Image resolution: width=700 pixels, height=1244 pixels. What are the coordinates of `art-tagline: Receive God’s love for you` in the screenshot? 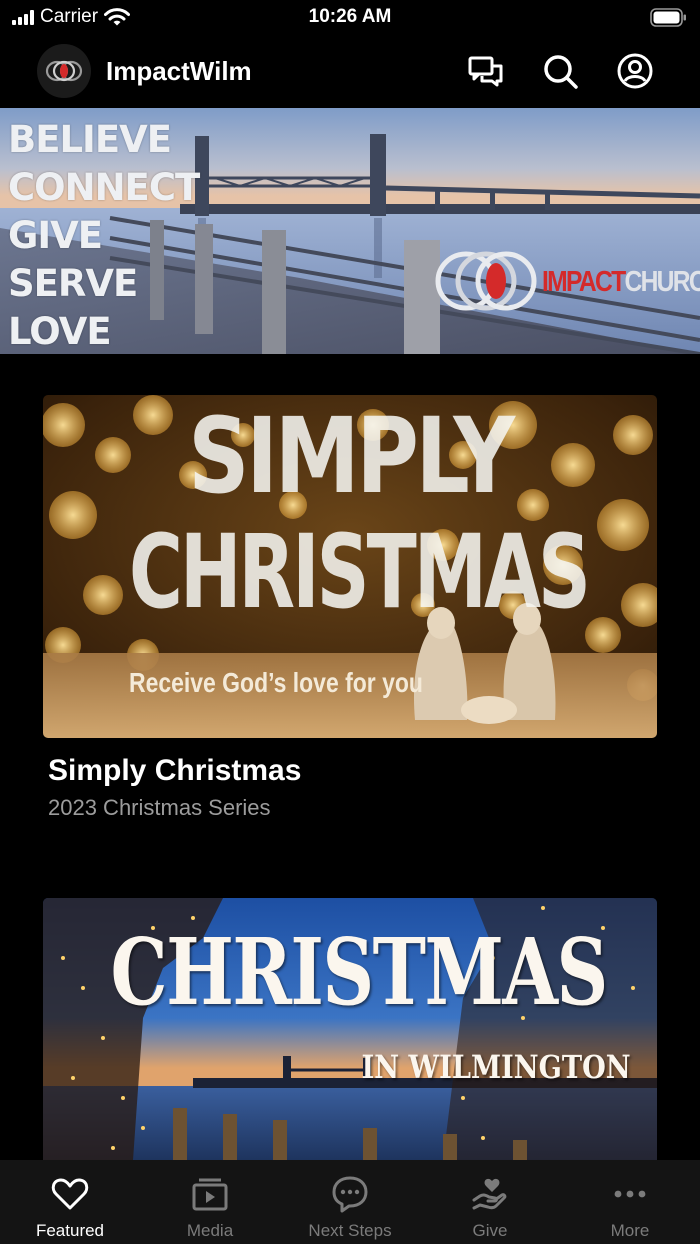 It's located at (276, 682).